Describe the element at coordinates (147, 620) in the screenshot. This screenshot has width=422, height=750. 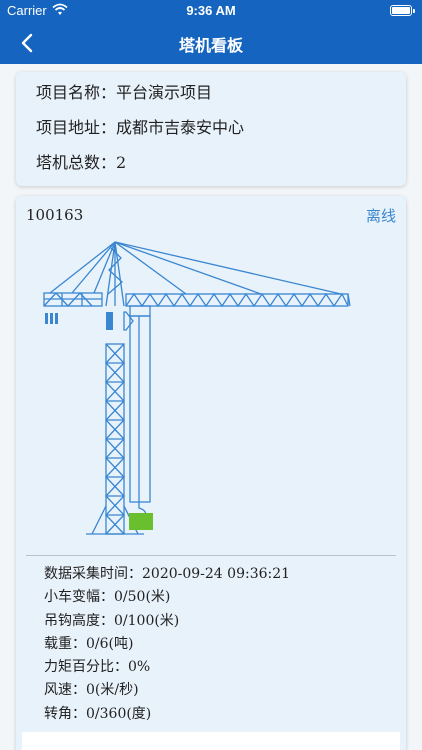
I see `hook-height-value: 0/100(米)` at that location.